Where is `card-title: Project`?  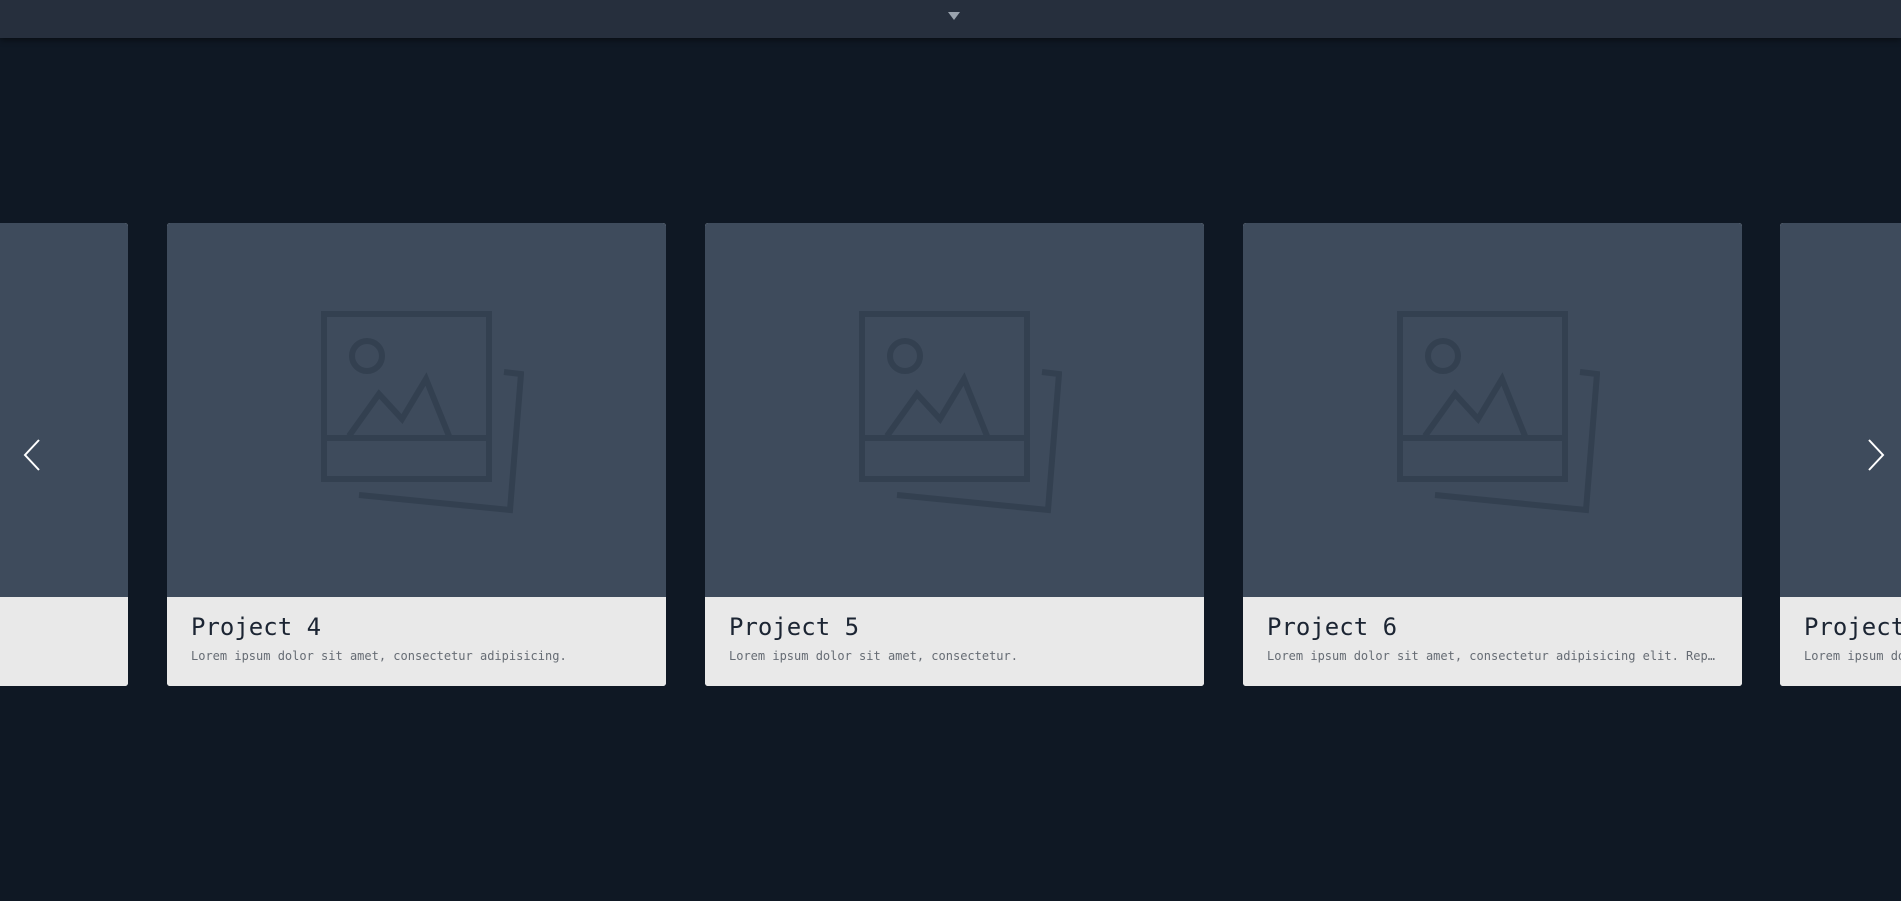
card-title: Project is located at coordinates (1852, 627).